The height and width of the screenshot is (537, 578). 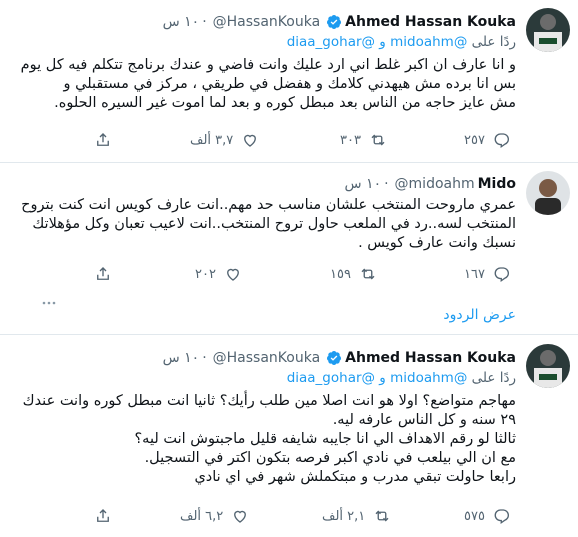 I want to click on retweet-count: ١٥٩, so click(x=340, y=274).